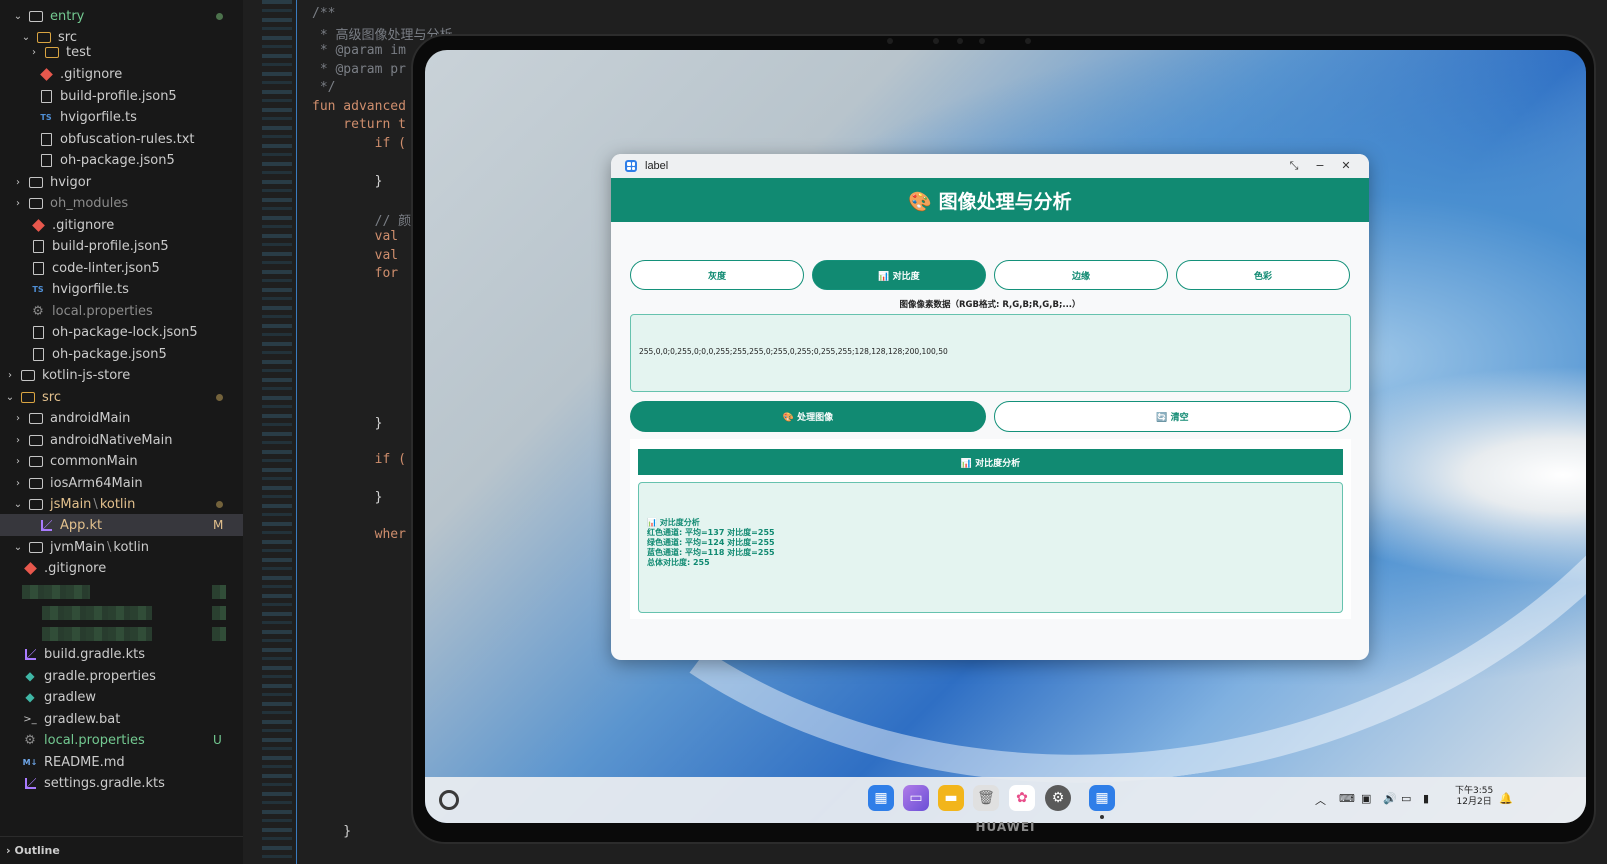 This screenshot has width=1607, height=864. Describe the element at coordinates (990, 462) in the screenshot. I see `result-title: 📊 对比度分析` at that location.